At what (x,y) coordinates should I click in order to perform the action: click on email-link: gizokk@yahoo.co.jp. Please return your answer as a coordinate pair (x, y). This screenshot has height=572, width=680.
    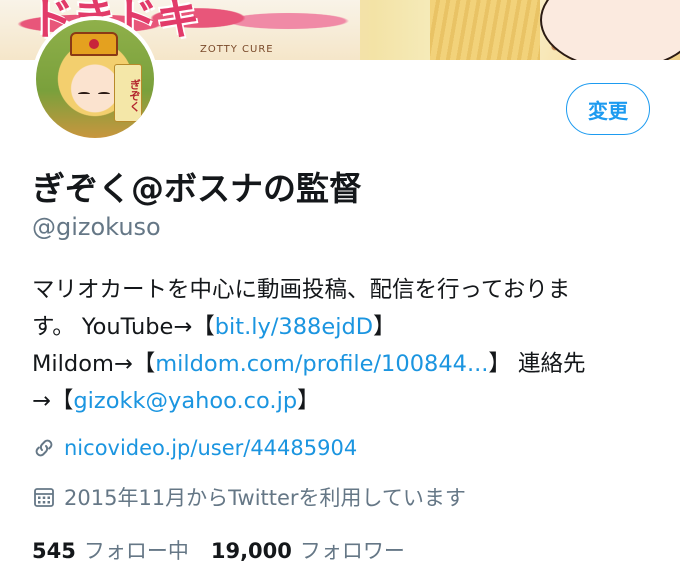
    Looking at the image, I should click on (185, 401).